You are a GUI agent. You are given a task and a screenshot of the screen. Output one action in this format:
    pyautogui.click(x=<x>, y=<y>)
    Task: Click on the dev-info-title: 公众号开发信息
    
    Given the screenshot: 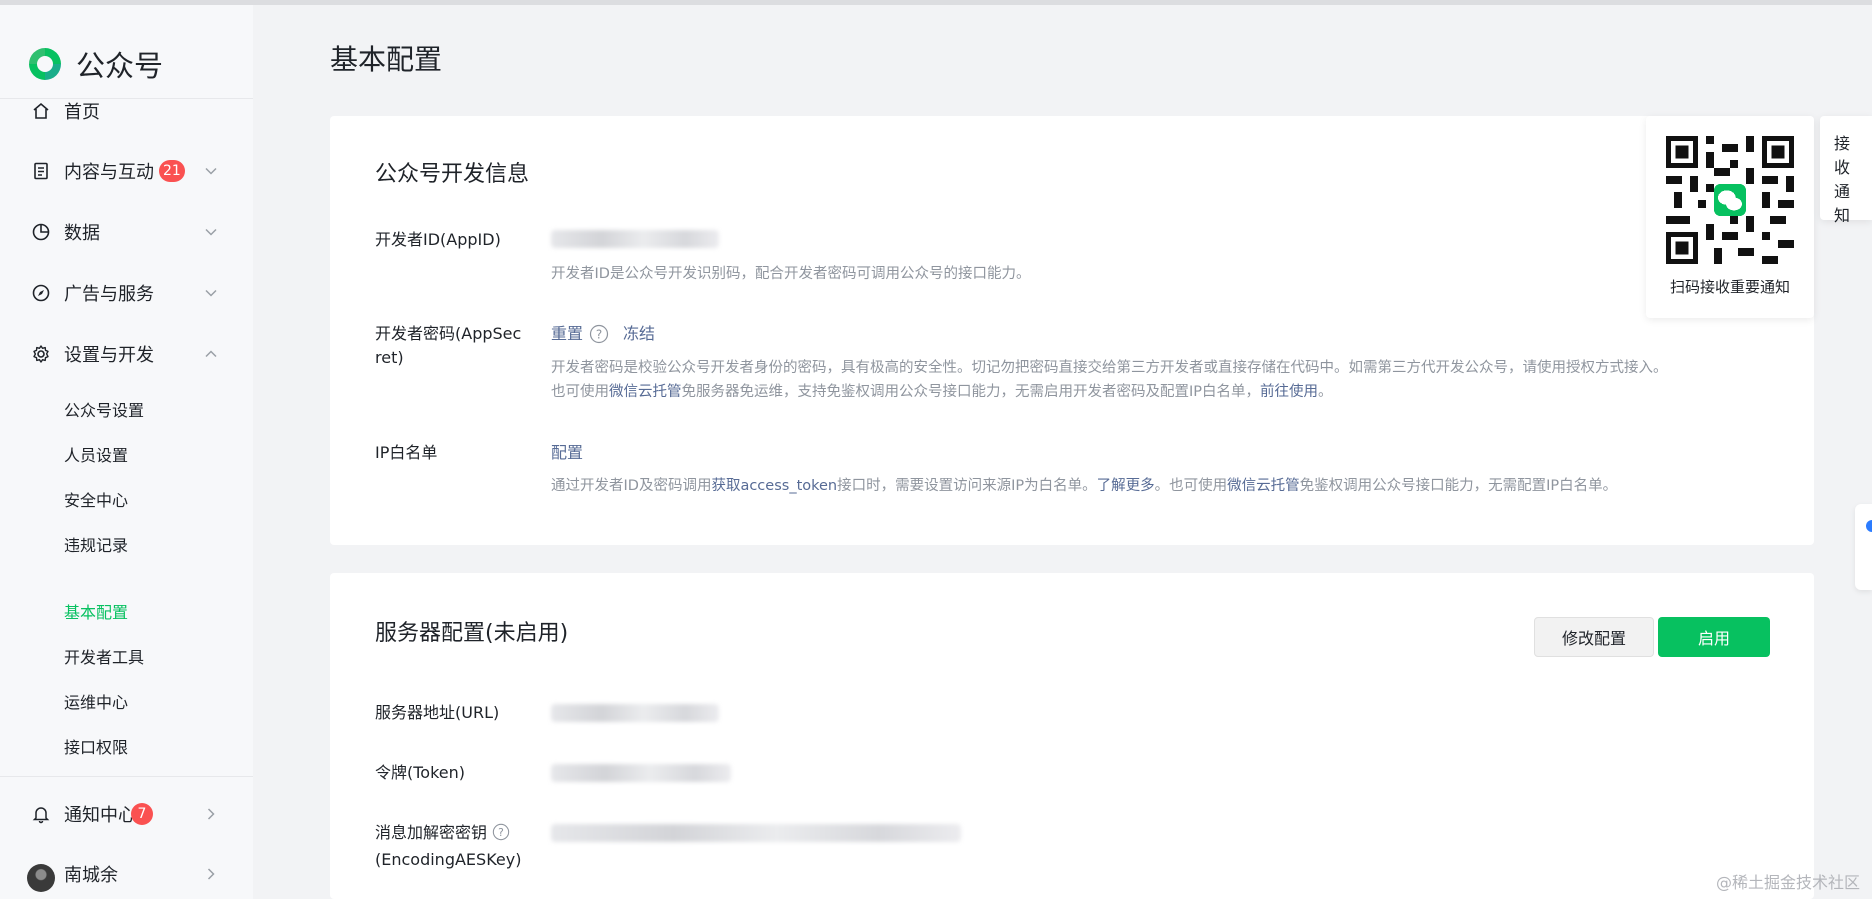 What is the action you would take?
    pyautogui.click(x=452, y=174)
    